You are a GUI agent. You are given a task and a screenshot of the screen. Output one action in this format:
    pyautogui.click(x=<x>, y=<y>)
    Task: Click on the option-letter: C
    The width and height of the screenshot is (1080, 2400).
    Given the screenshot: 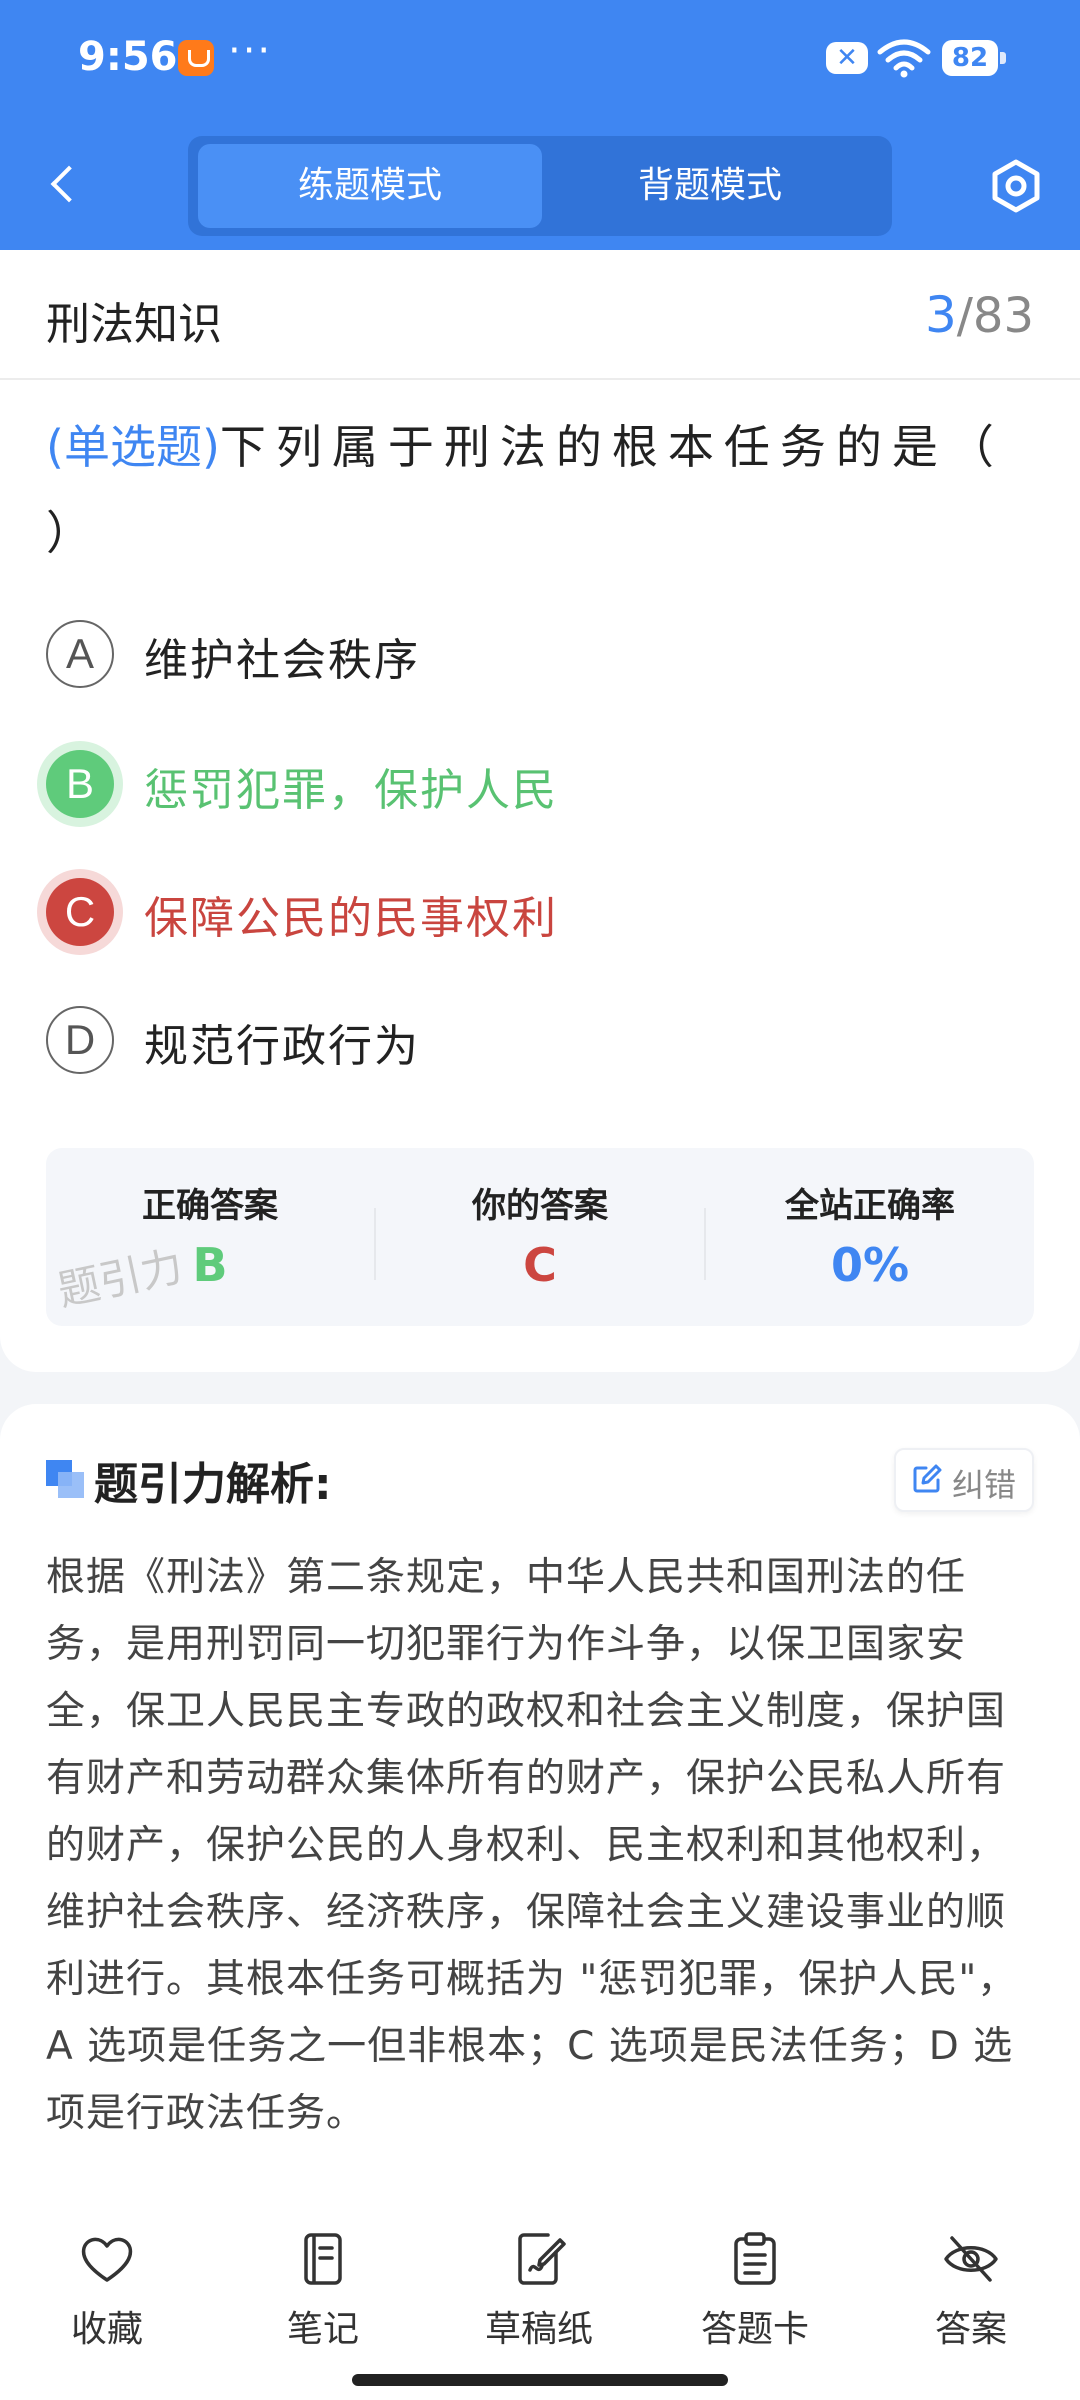 What is the action you would take?
    pyautogui.click(x=80, y=912)
    